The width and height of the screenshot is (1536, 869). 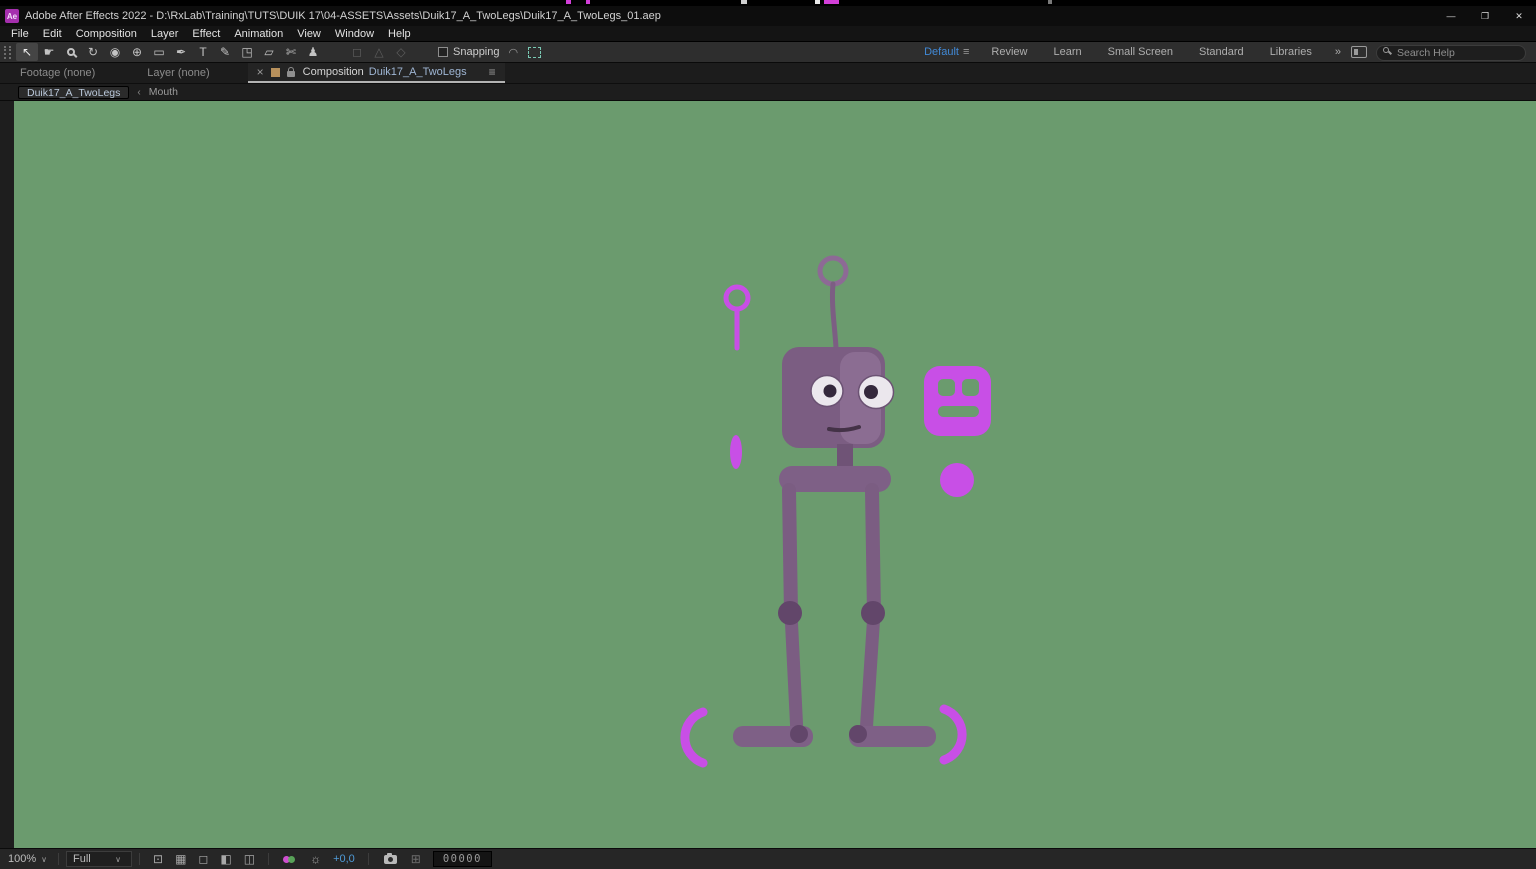 I want to click on workspace-default: Default, so click(x=937, y=52).